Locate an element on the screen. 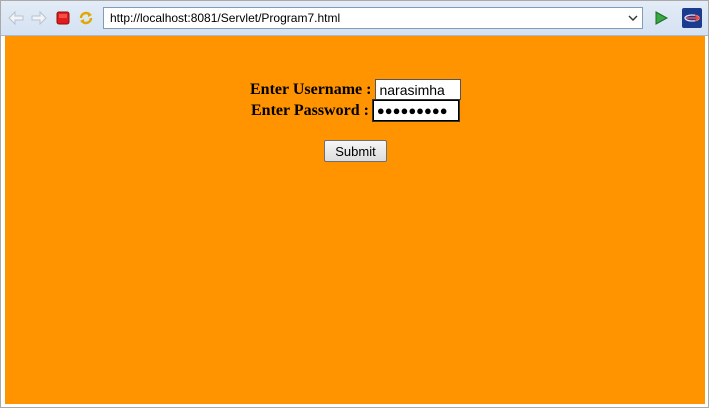 This screenshot has width=709, height=408. password-row: Enter Password : ●●●●●●●●● is located at coordinates (355, 110).